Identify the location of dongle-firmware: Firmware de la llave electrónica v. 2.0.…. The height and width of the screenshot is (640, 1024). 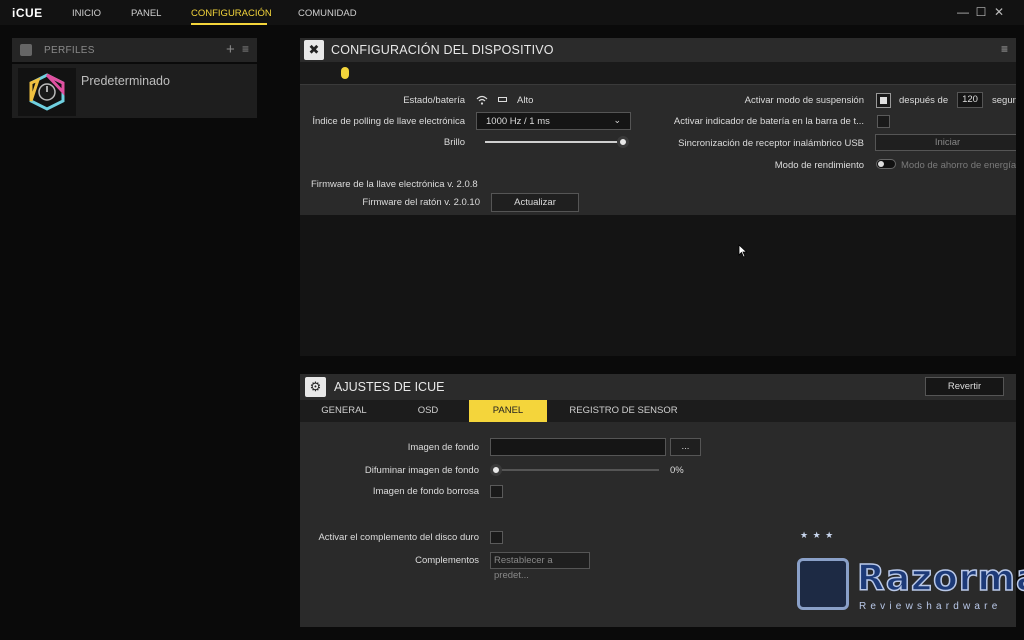
(394, 184).